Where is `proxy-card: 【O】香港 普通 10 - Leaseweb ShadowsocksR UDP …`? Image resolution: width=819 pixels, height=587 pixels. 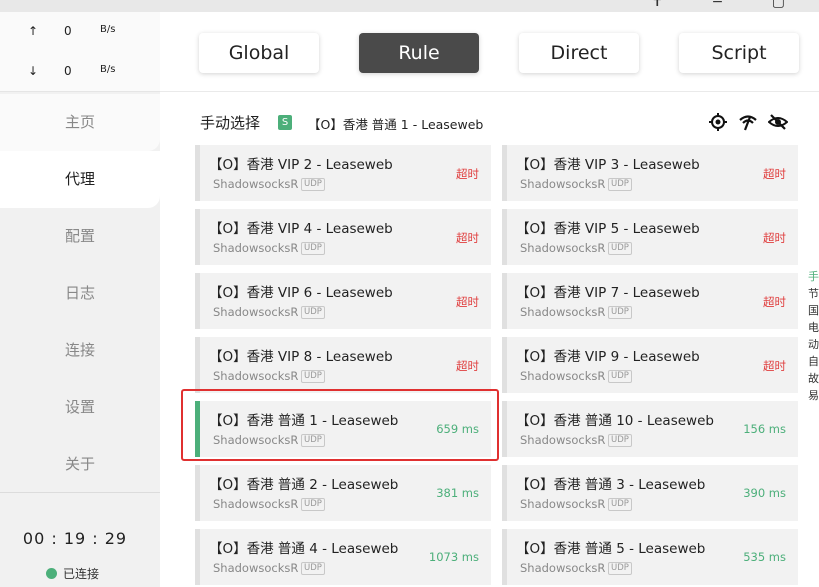
proxy-card: 【O】香港 普通 10 - Leaseweb ShadowsocksR UDP … is located at coordinates (650, 429).